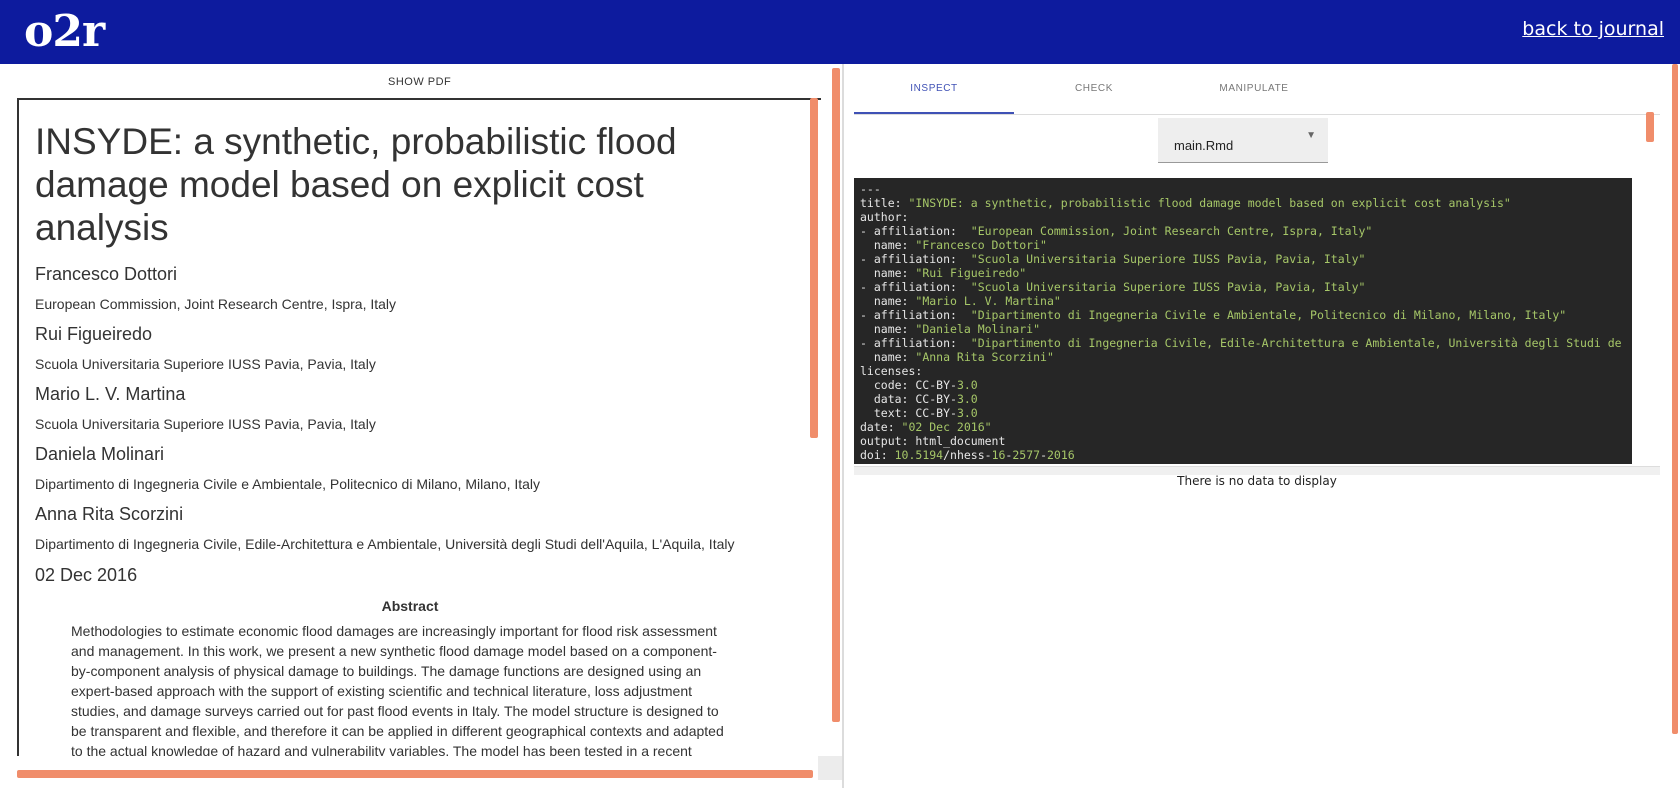 The height and width of the screenshot is (788, 1680). Describe the element at coordinates (1061, 455) in the screenshot. I see `code-num: 2016` at that location.